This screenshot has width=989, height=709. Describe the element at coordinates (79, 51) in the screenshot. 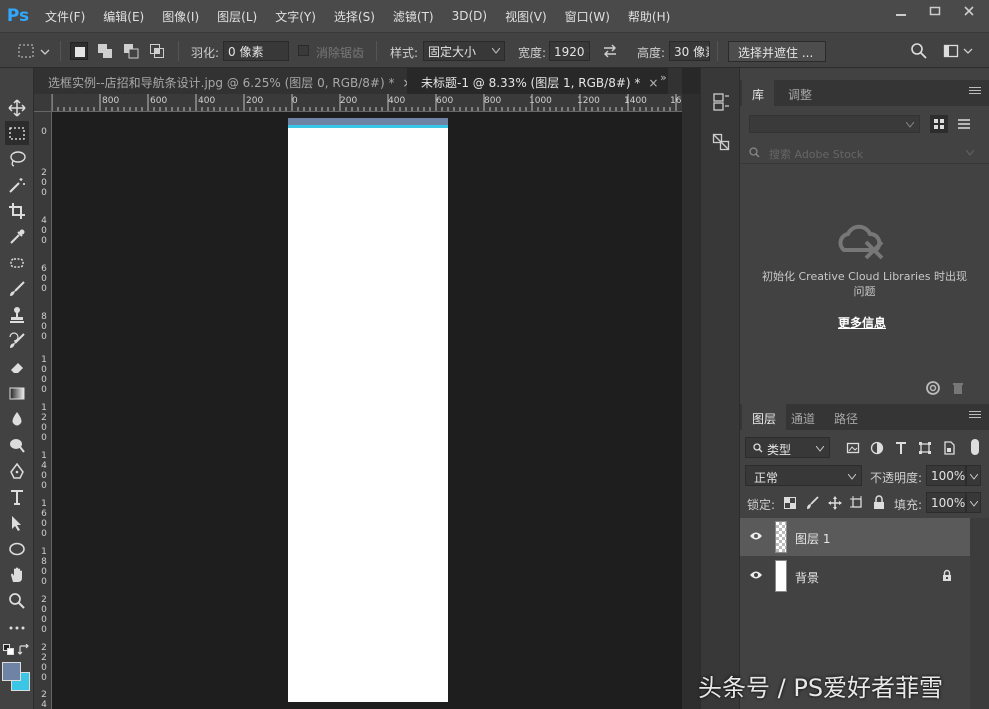

I see `new-selection-button` at that location.